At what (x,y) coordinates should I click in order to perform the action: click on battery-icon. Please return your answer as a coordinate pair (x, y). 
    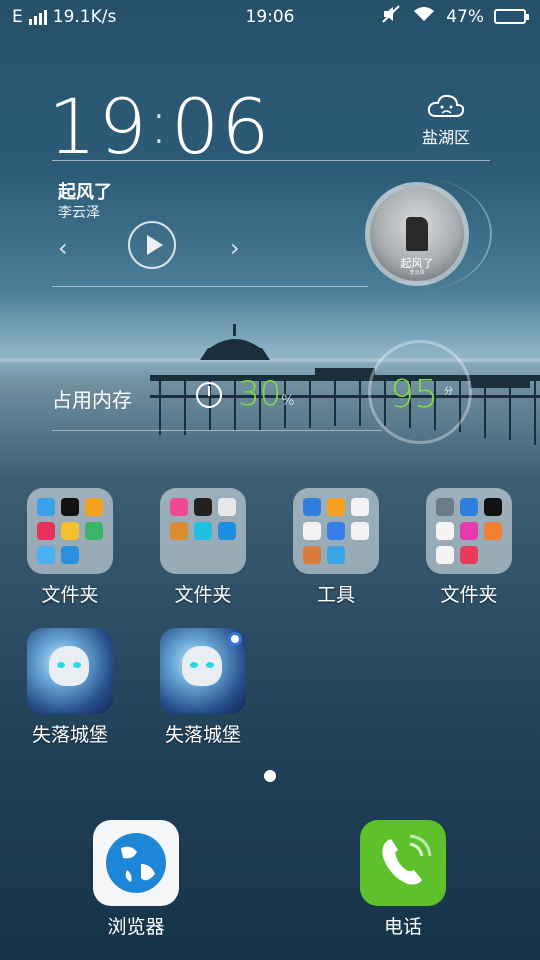
    Looking at the image, I should click on (511, 16).